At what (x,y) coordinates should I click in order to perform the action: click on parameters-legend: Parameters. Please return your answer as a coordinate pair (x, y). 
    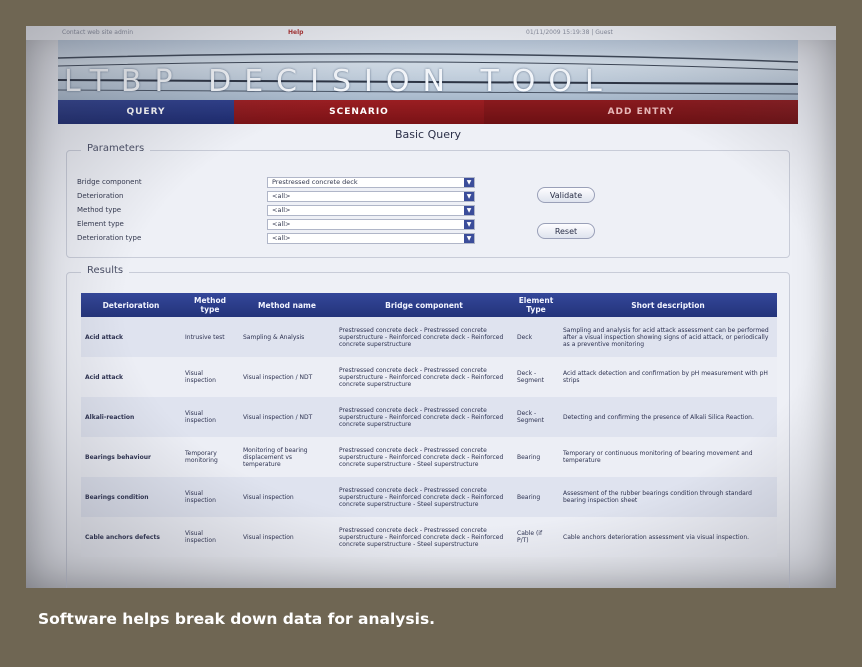
    Looking at the image, I should click on (116, 148).